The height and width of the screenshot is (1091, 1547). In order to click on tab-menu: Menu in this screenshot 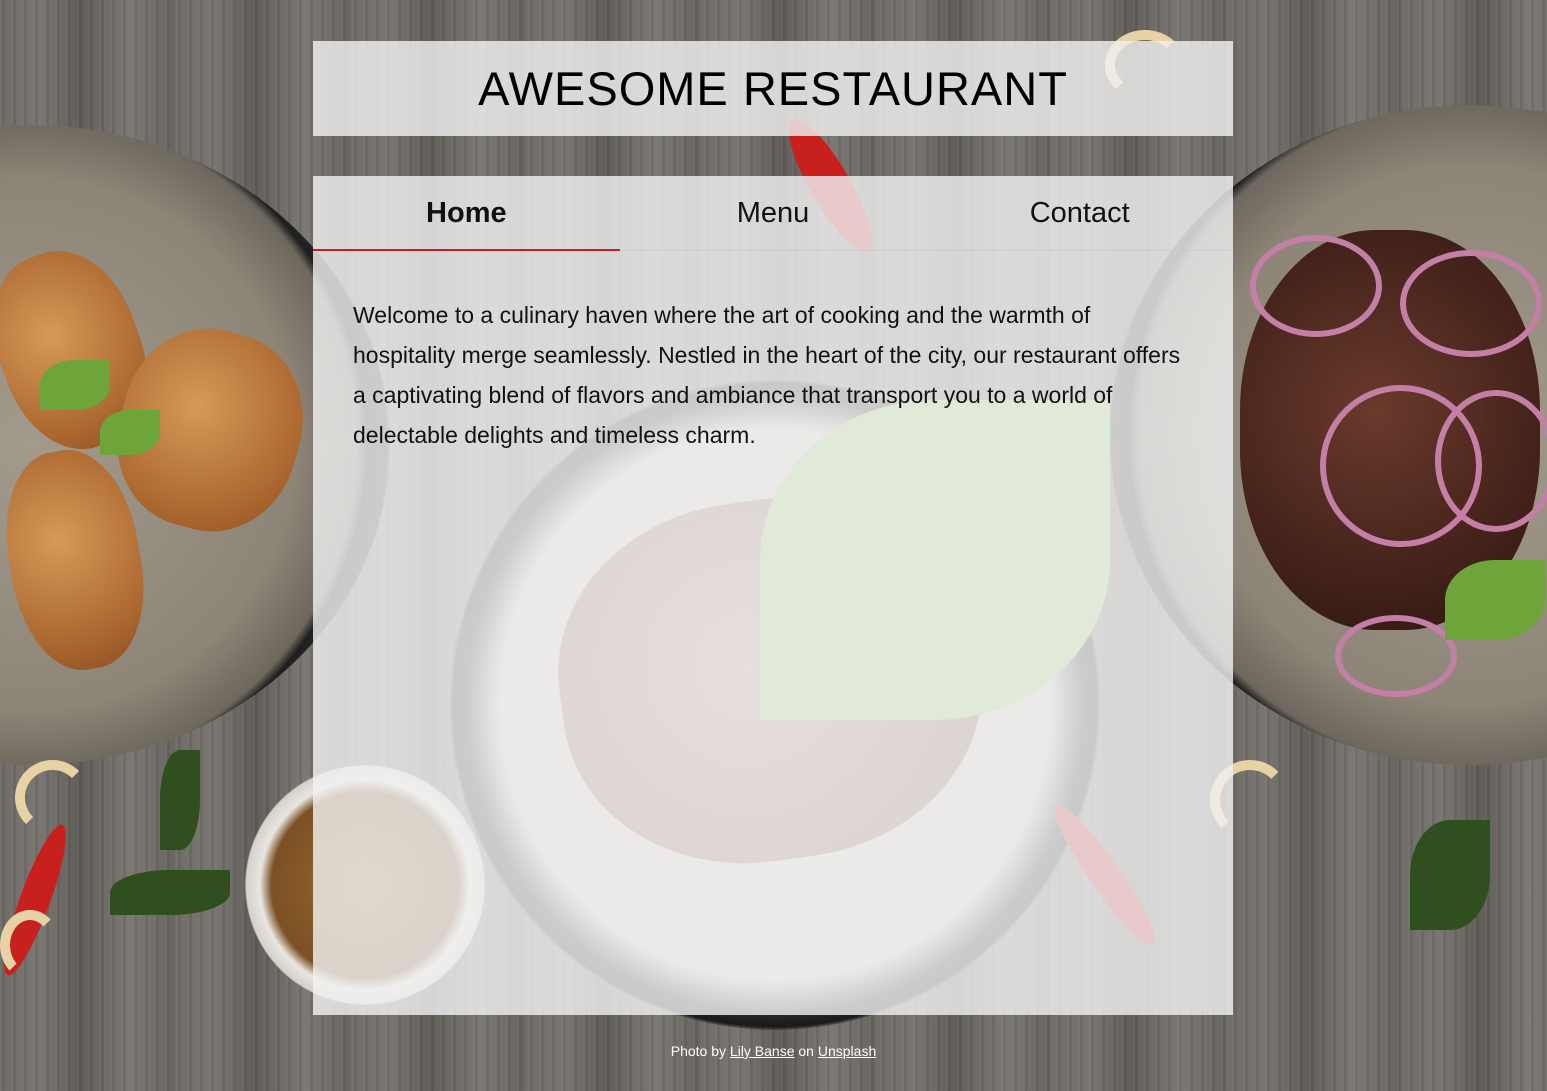, I will do `click(773, 213)`.